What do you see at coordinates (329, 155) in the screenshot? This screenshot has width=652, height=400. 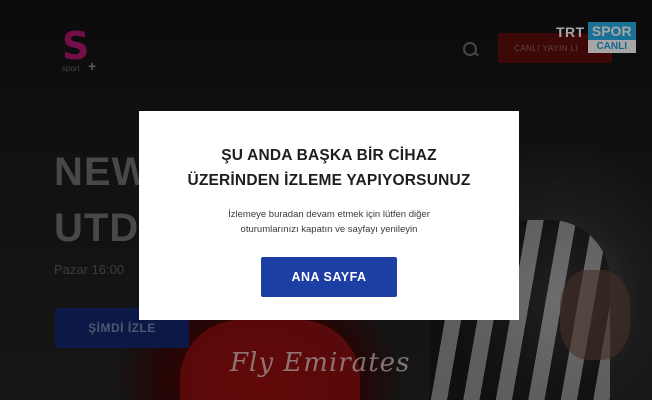 I see `dialog-title-line1: ŞU ANDA BAŞKA BİR CİHAZ` at bounding box center [329, 155].